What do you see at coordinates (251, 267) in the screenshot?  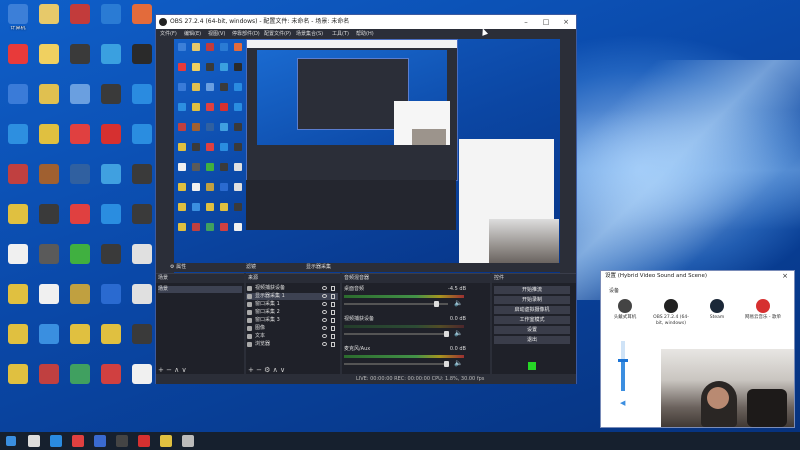 I see `filters-button: 滤镜` at bounding box center [251, 267].